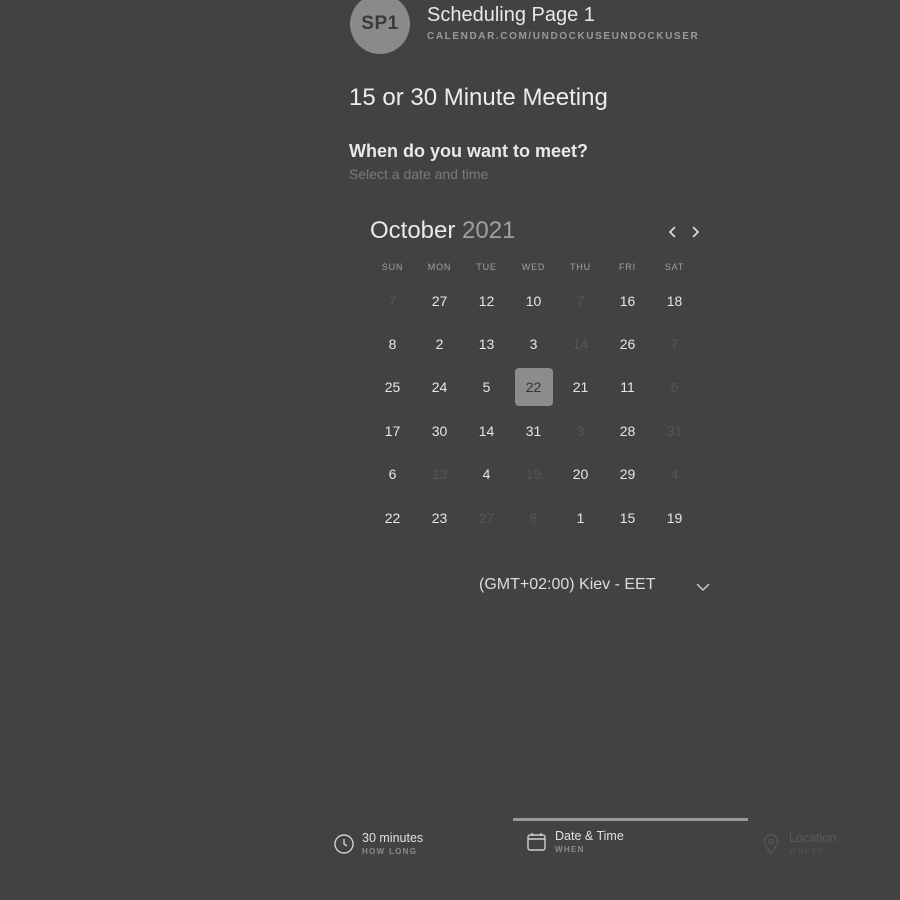  I want to click on calendar-day: 21, so click(580, 387).